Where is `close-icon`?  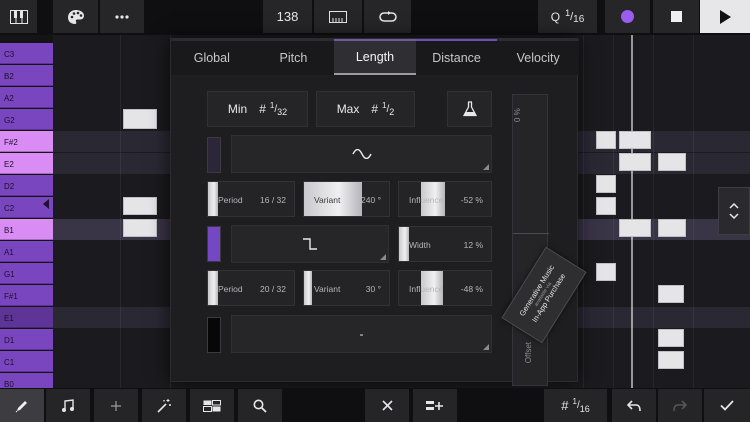 close-icon is located at coordinates (387, 405).